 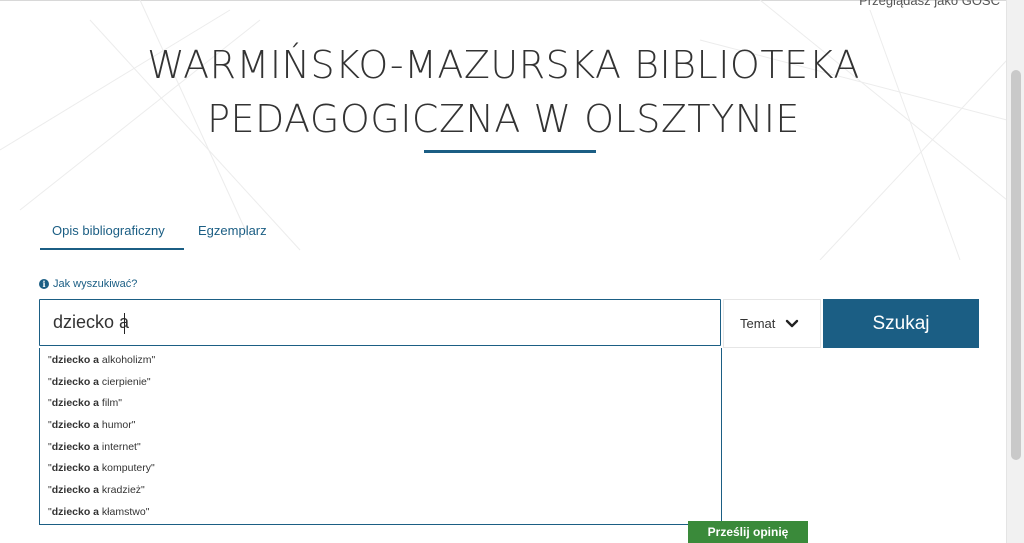 What do you see at coordinates (758, 323) in the screenshot?
I see `search-scope-value: Temat` at bounding box center [758, 323].